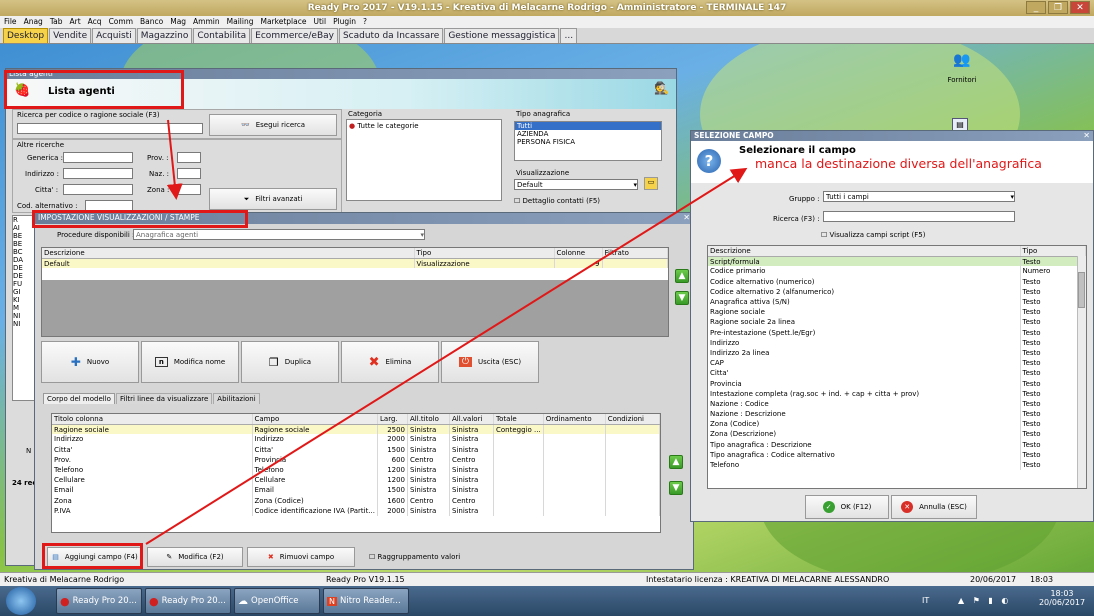  What do you see at coordinates (64, 579) in the screenshot?
I see `status-company: Kreativa di Melacarne Rodrigo` at bounding box center [64, 579].